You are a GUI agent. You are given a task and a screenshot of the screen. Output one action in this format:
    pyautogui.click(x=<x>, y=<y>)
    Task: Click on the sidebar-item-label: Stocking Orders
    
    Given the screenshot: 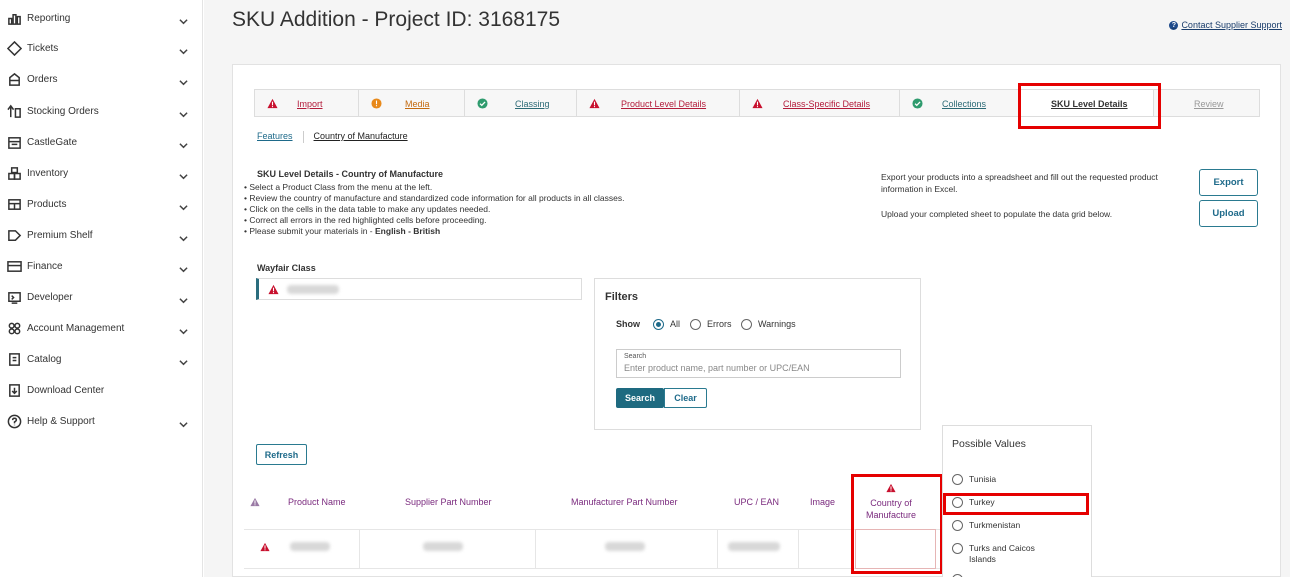 What is the action you would take?
    pyautogui.click(x=63, y=111)
    